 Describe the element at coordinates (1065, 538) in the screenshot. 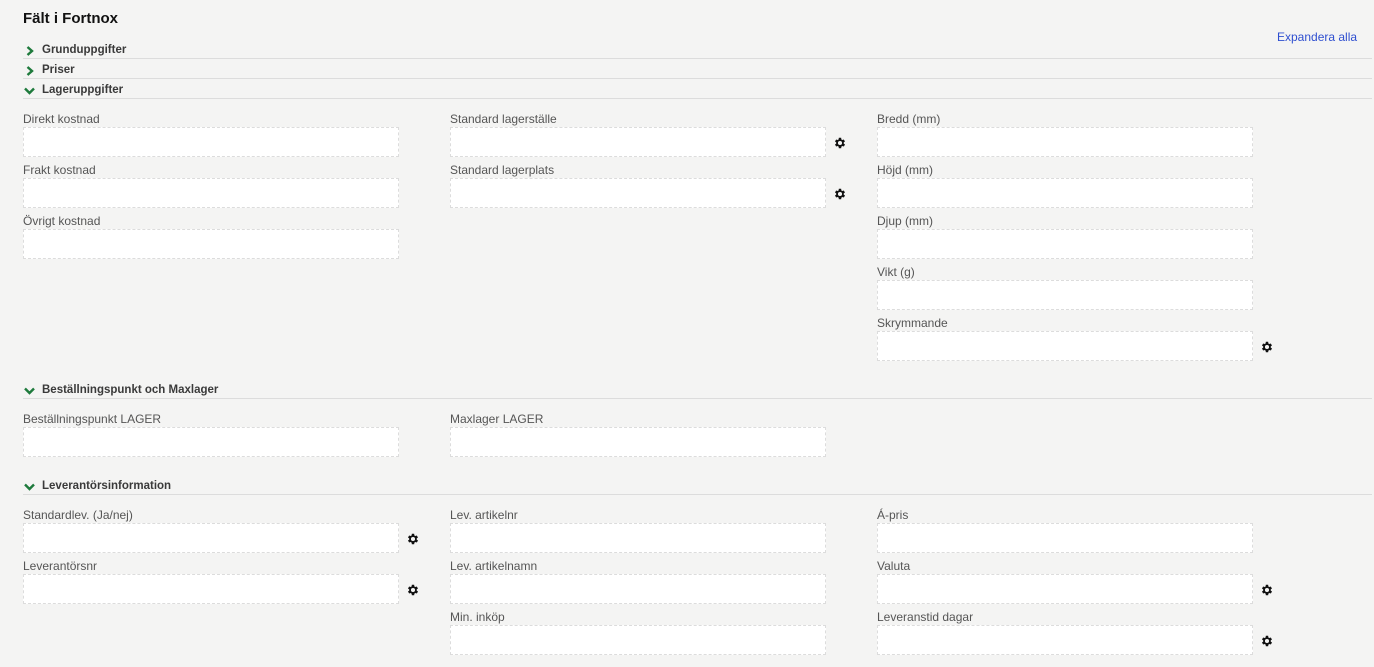

I see `a-pris-input` at that location.